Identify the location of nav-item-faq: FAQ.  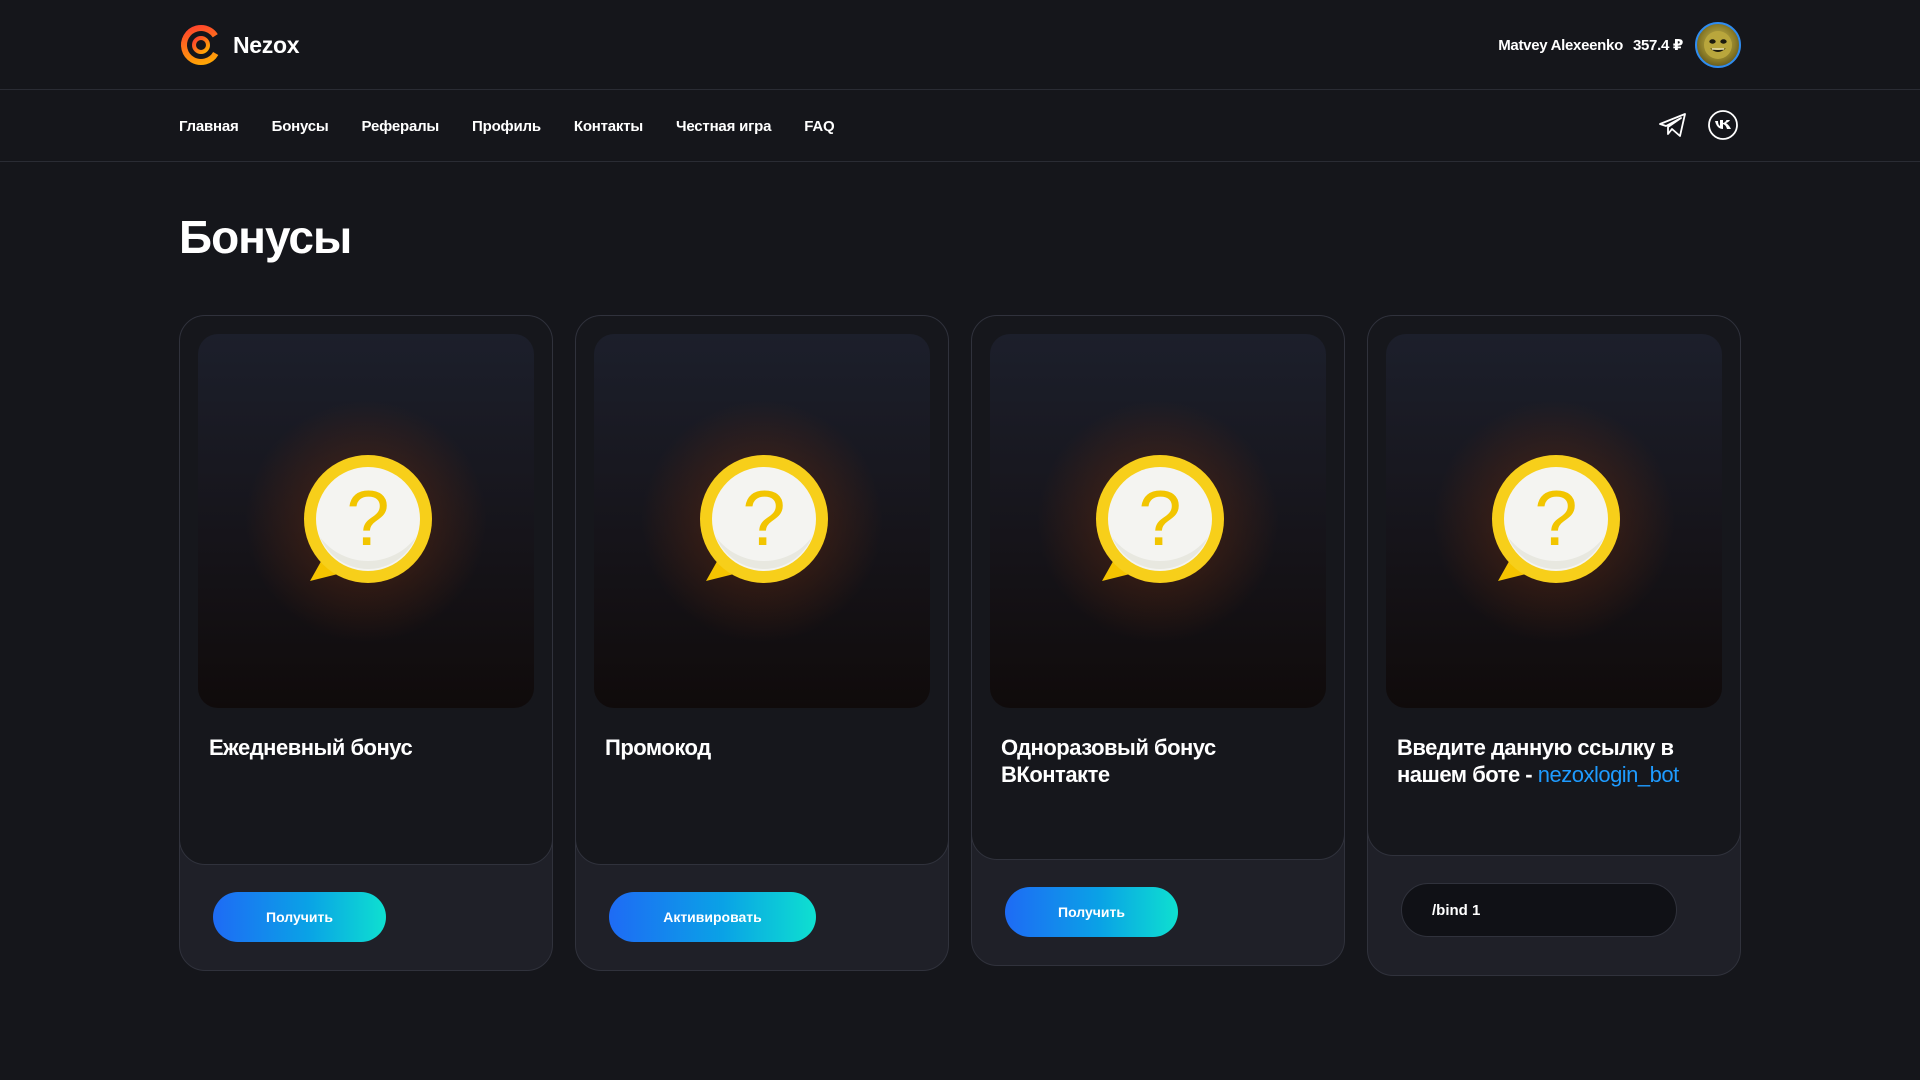
(819, 126).